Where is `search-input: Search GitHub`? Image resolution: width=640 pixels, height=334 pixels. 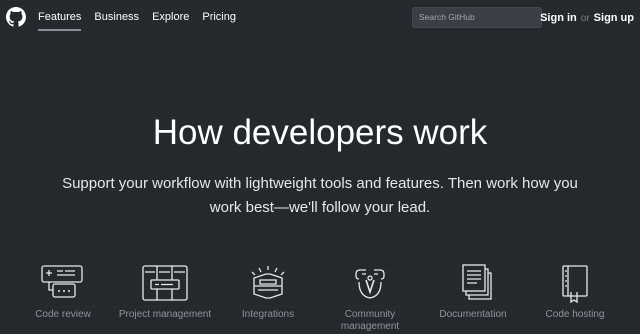 search-input: Search GitHub is located at coordinates (477, 17).